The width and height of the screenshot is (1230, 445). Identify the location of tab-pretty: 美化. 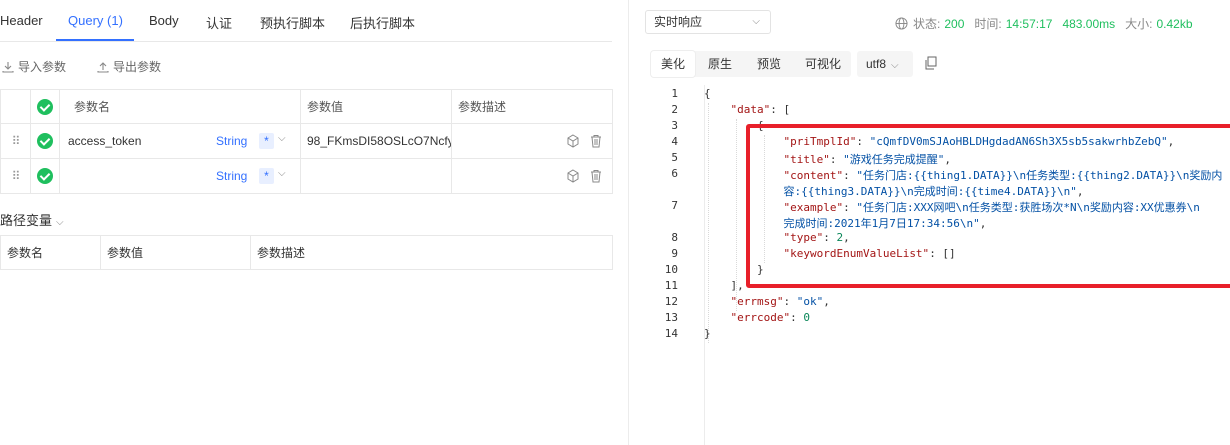
(673, 64).